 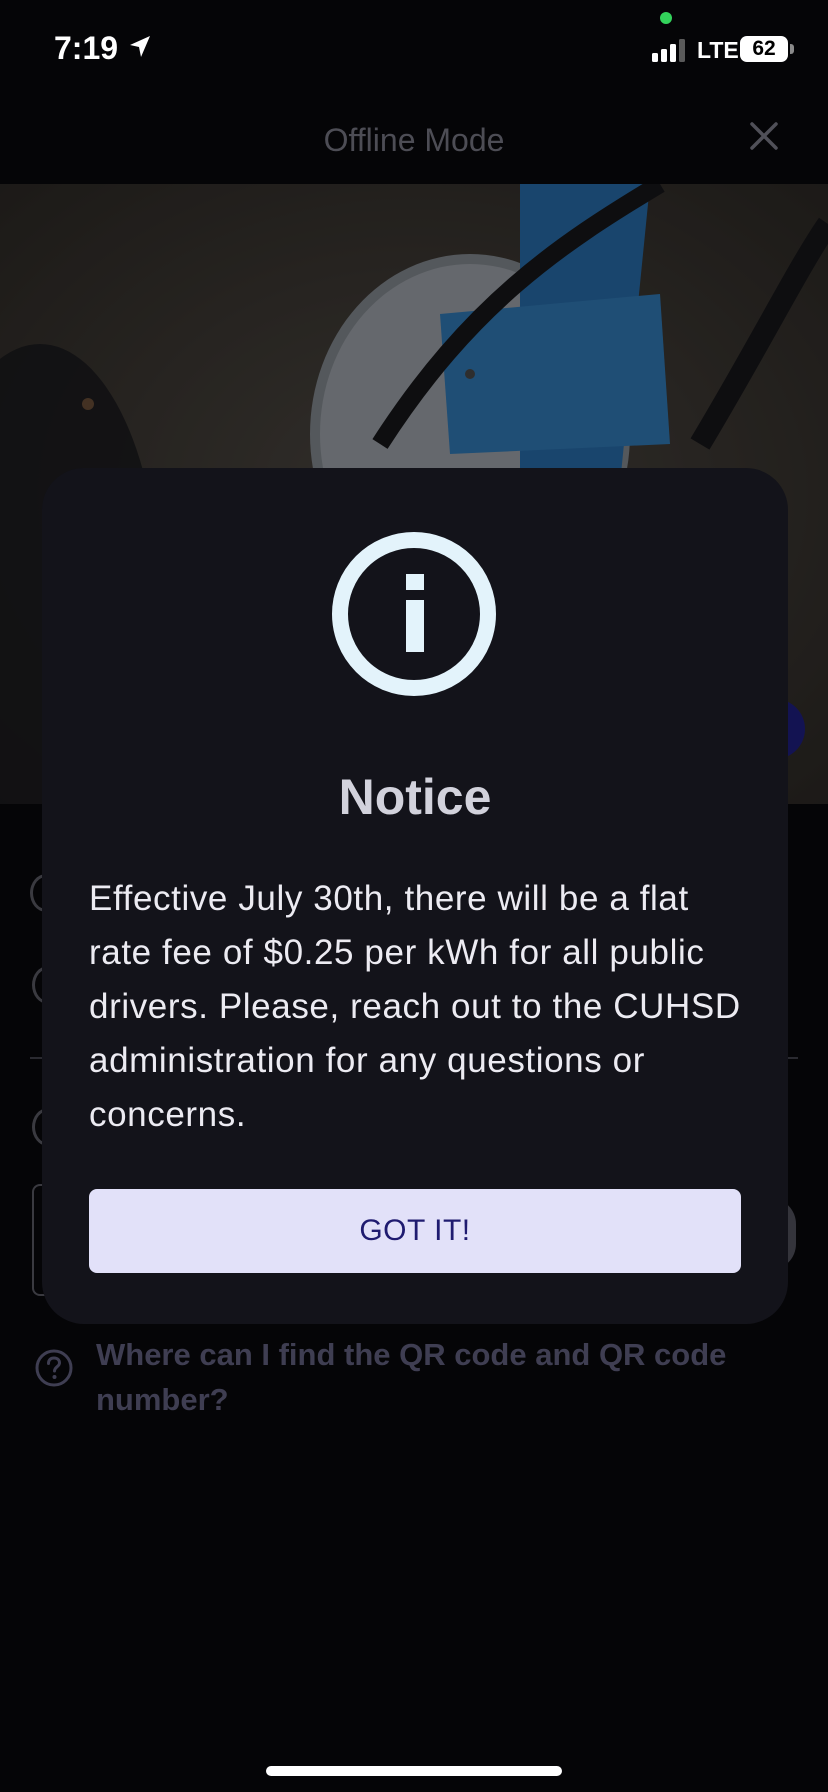 I want to click on location-arrow-icon, so click(x=140, y=46).